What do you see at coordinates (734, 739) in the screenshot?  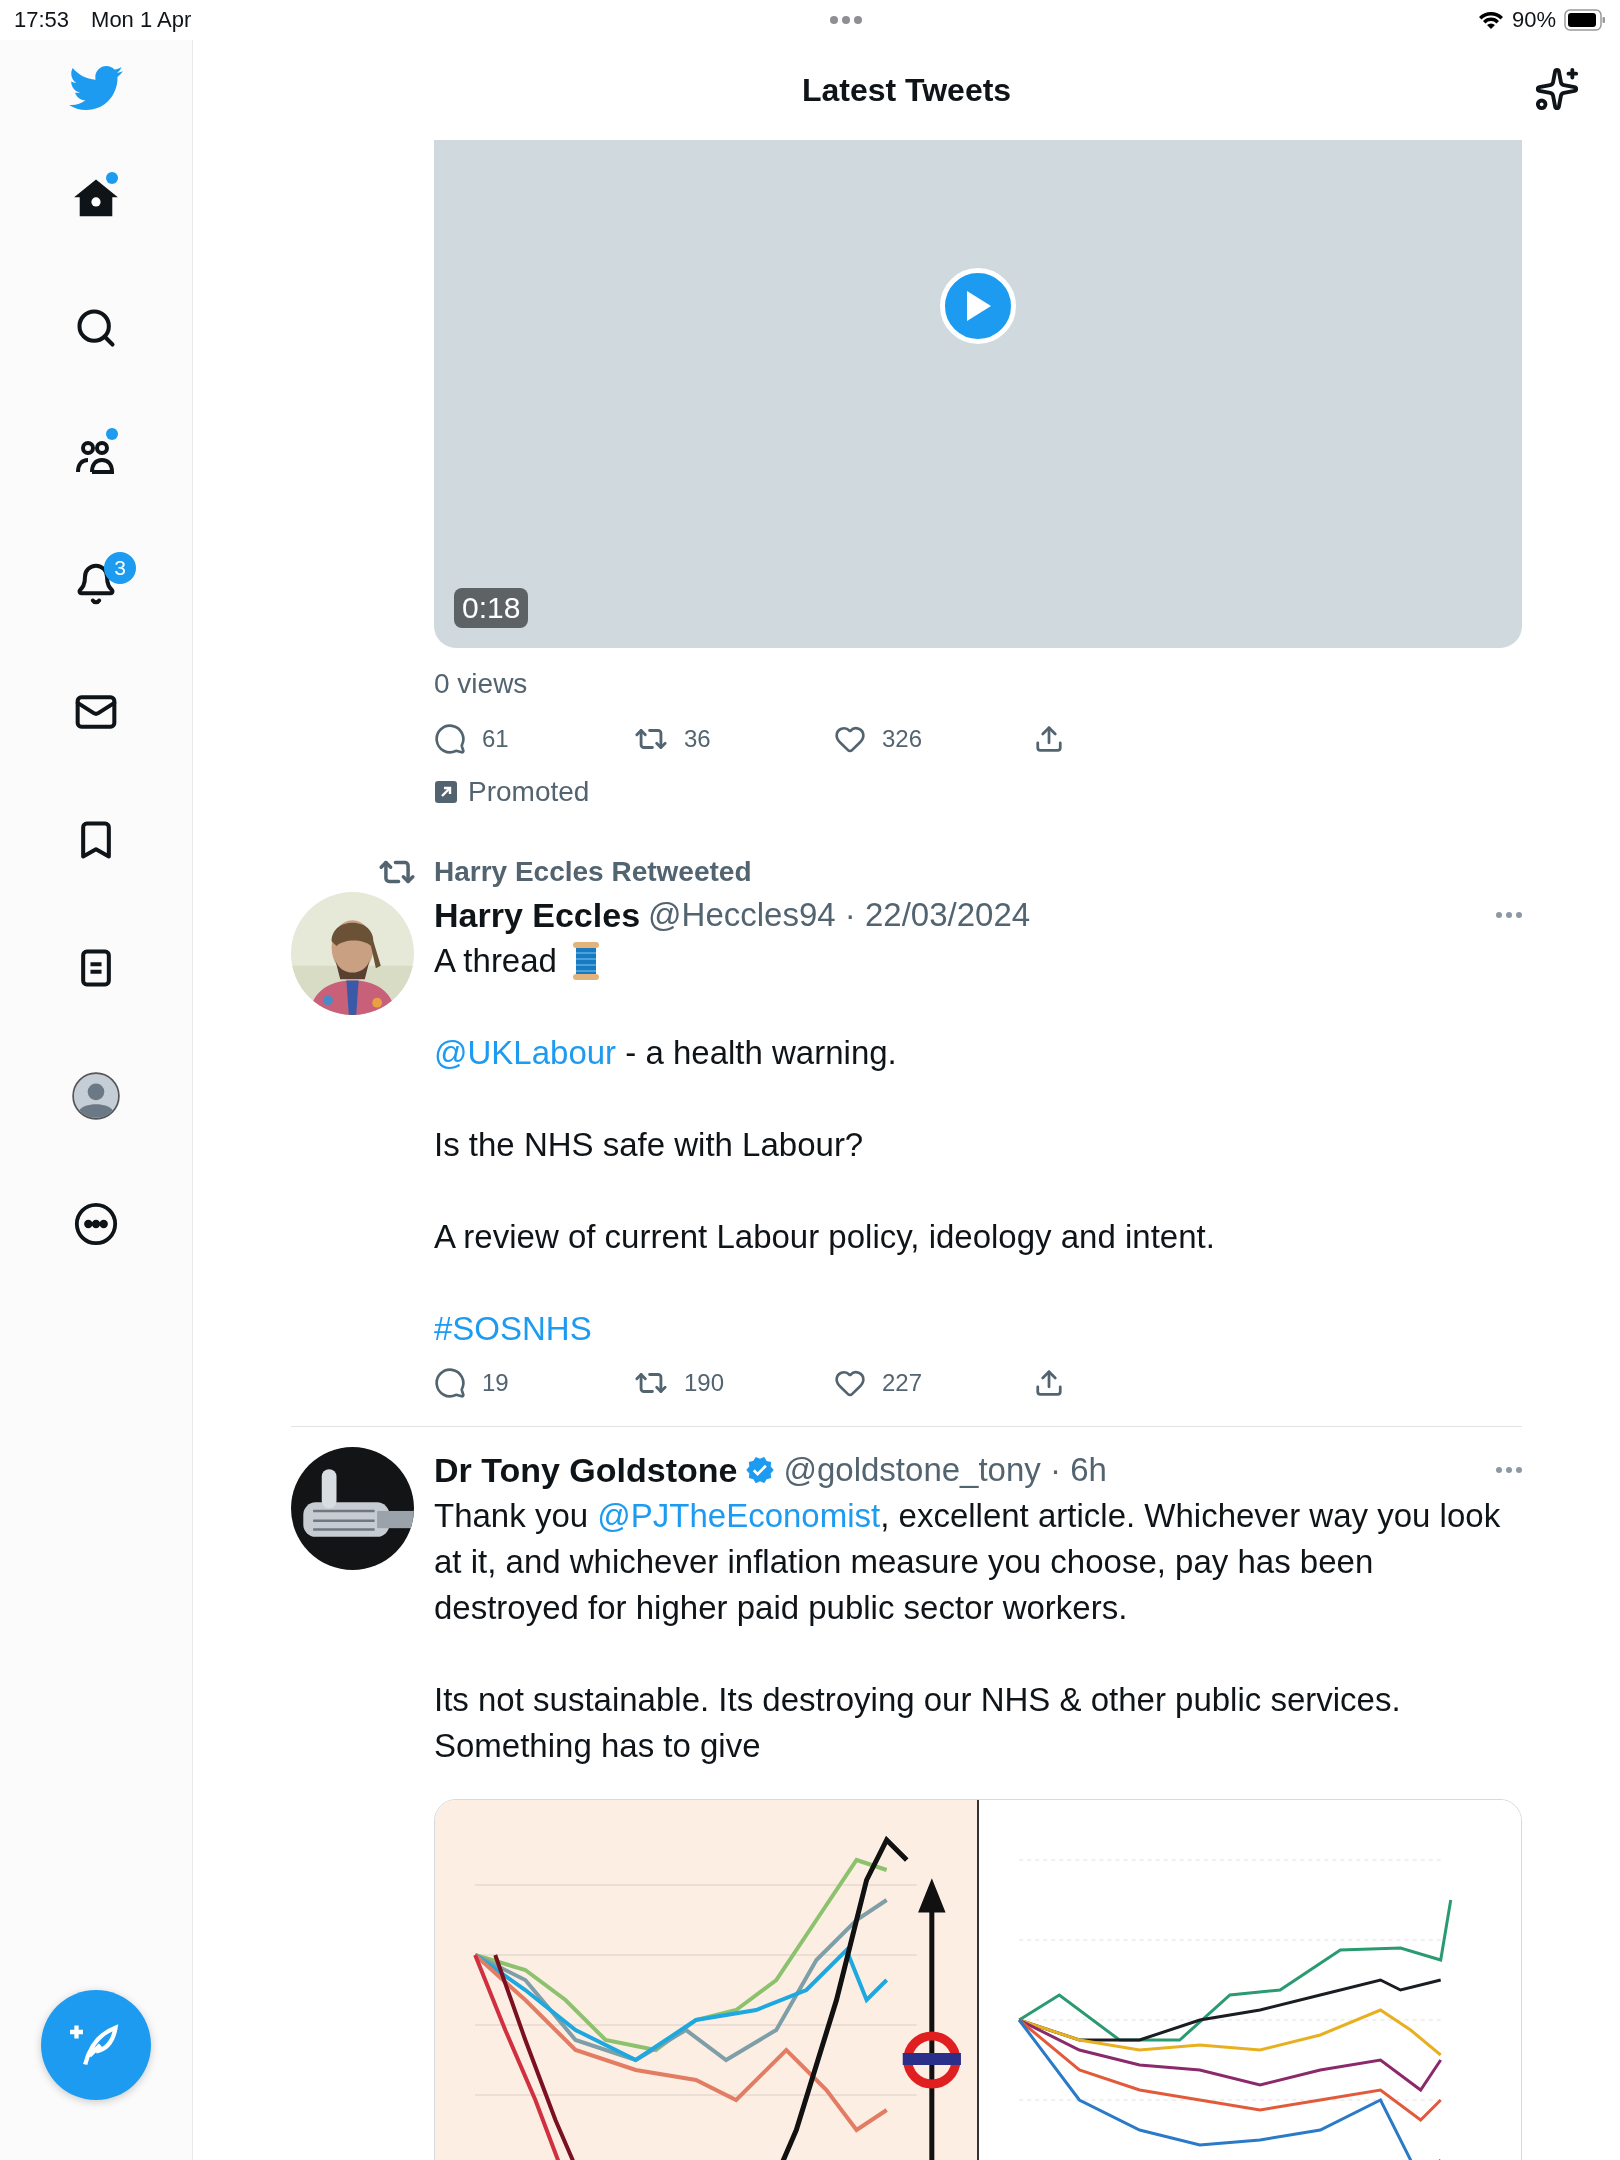 I see `retweet-button: 36` at bounding box center [734, 739].